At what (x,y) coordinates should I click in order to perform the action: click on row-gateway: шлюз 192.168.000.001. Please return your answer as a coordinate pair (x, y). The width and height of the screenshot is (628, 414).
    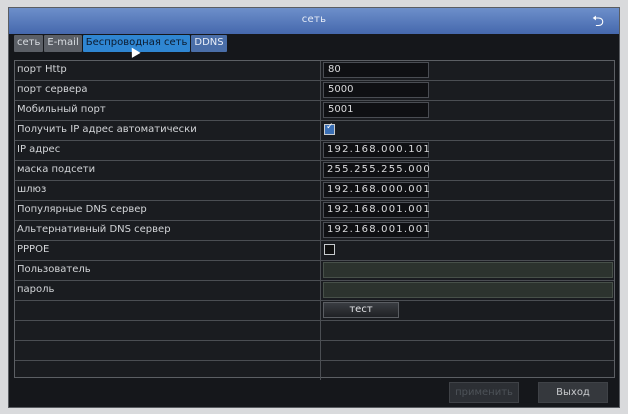
    Looking at the image, I should click on (314, 191).